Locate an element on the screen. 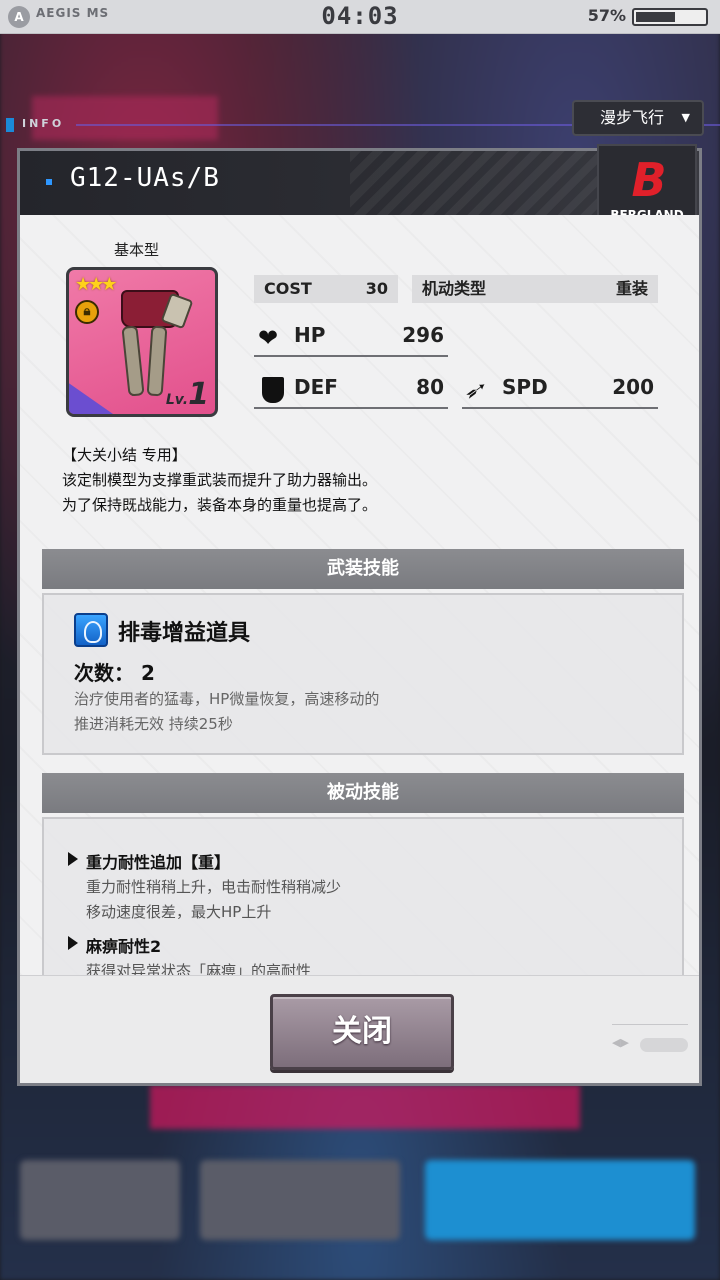 The width and height of the screenshot is (720, 1280). close-button: 关闭 is located at coordinates (362, 1032).